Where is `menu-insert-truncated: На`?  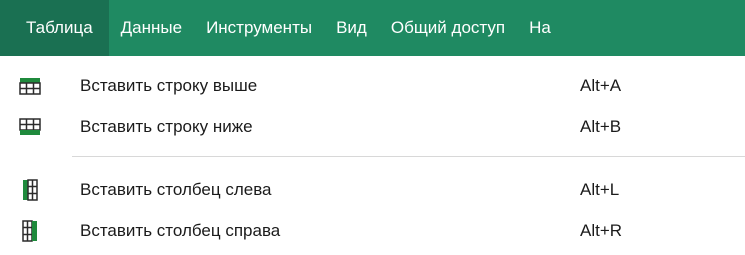
menu-insert-truncated: На is located at coordinates (540, 28).